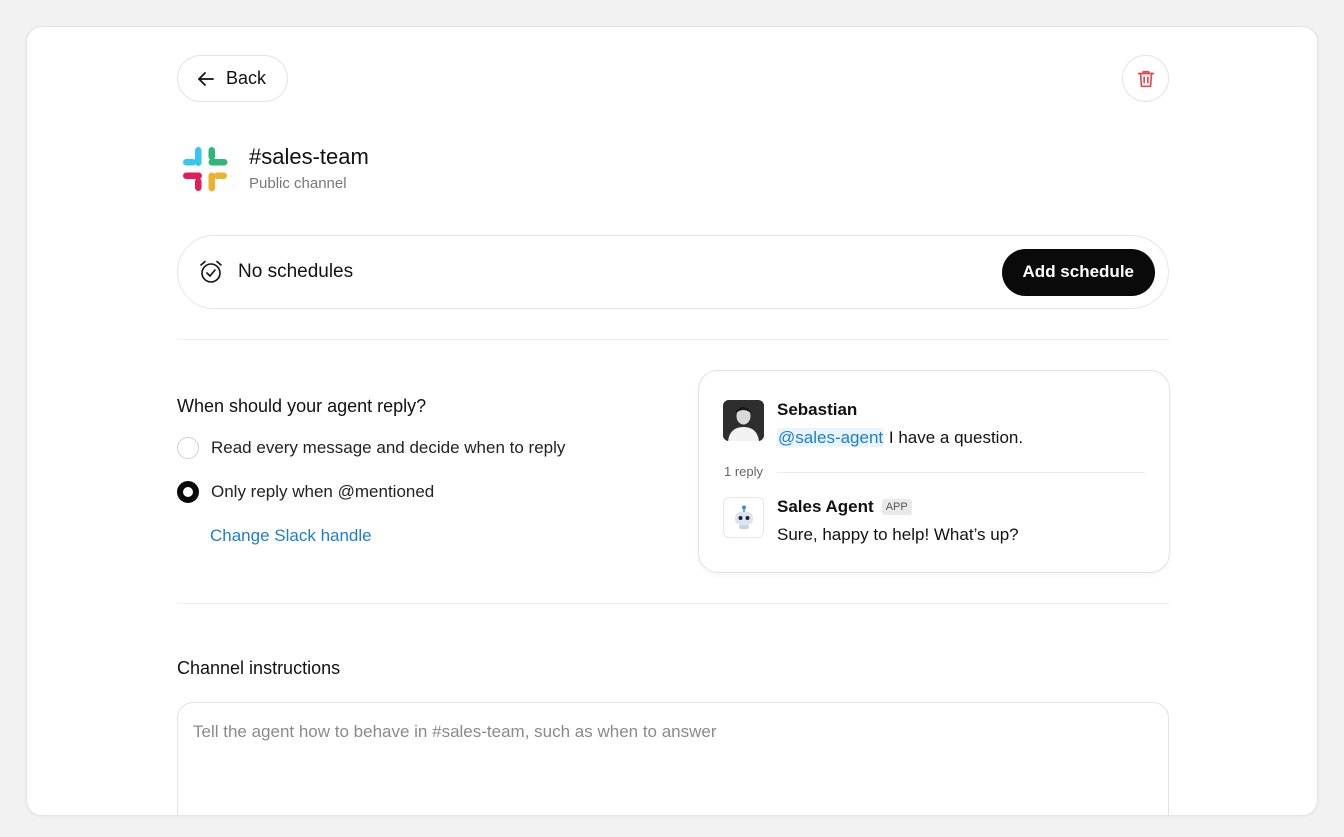 This screenshot has width=1344, height=837. I want to click on avatar, so click(743, 420).